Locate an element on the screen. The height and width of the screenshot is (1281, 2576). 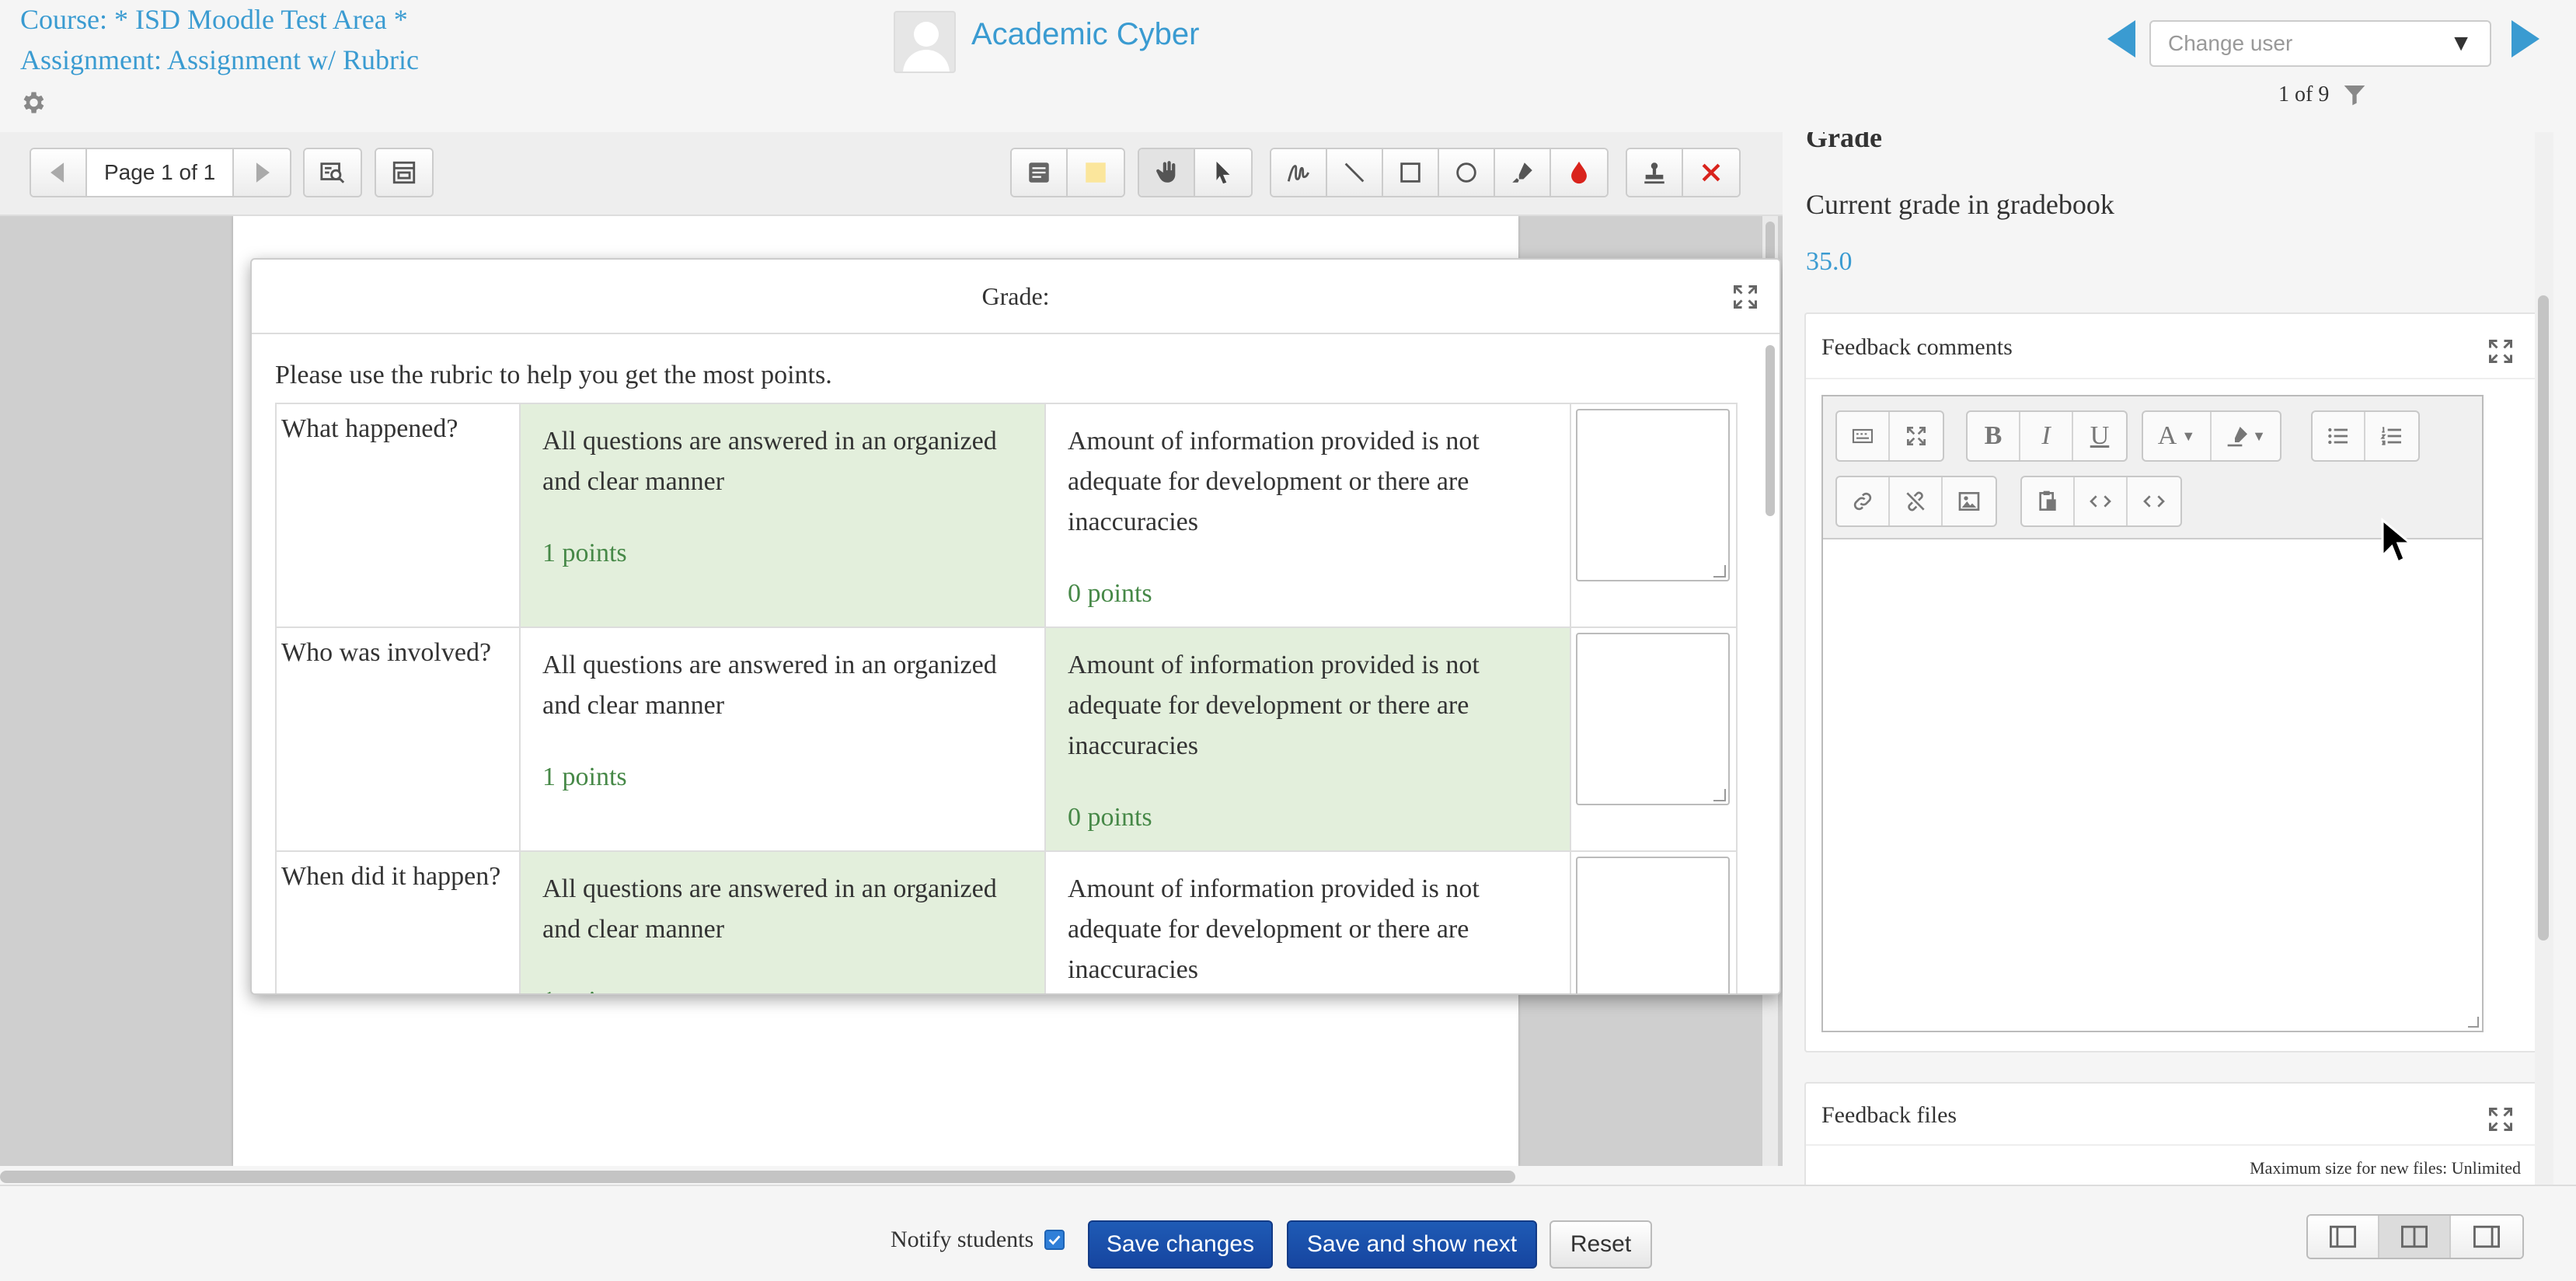
bold-icon: B is located at coordinates (1994, 436).